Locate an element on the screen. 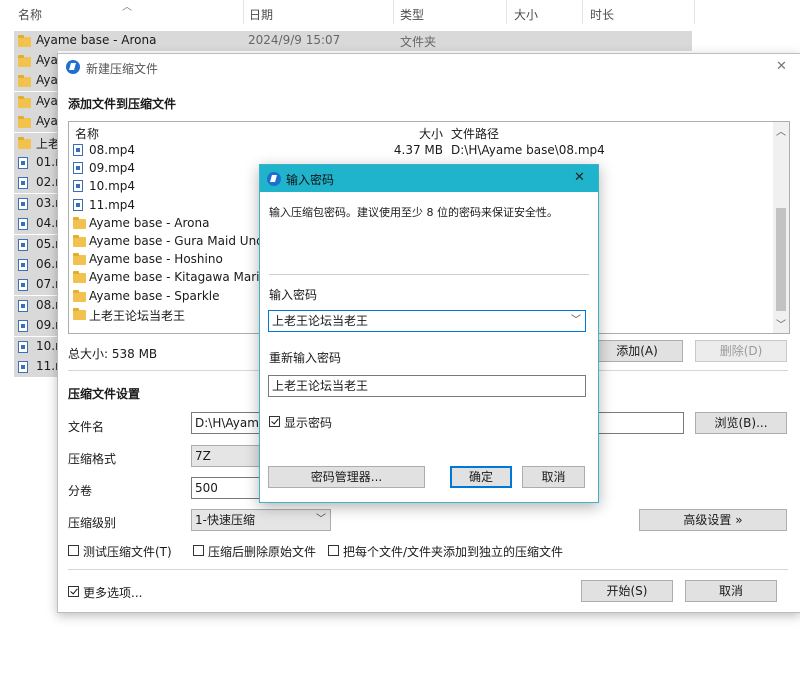 This screenshot has height=675, width=800. explorer-row-name: 03.r is located at coordinates (47, 202).